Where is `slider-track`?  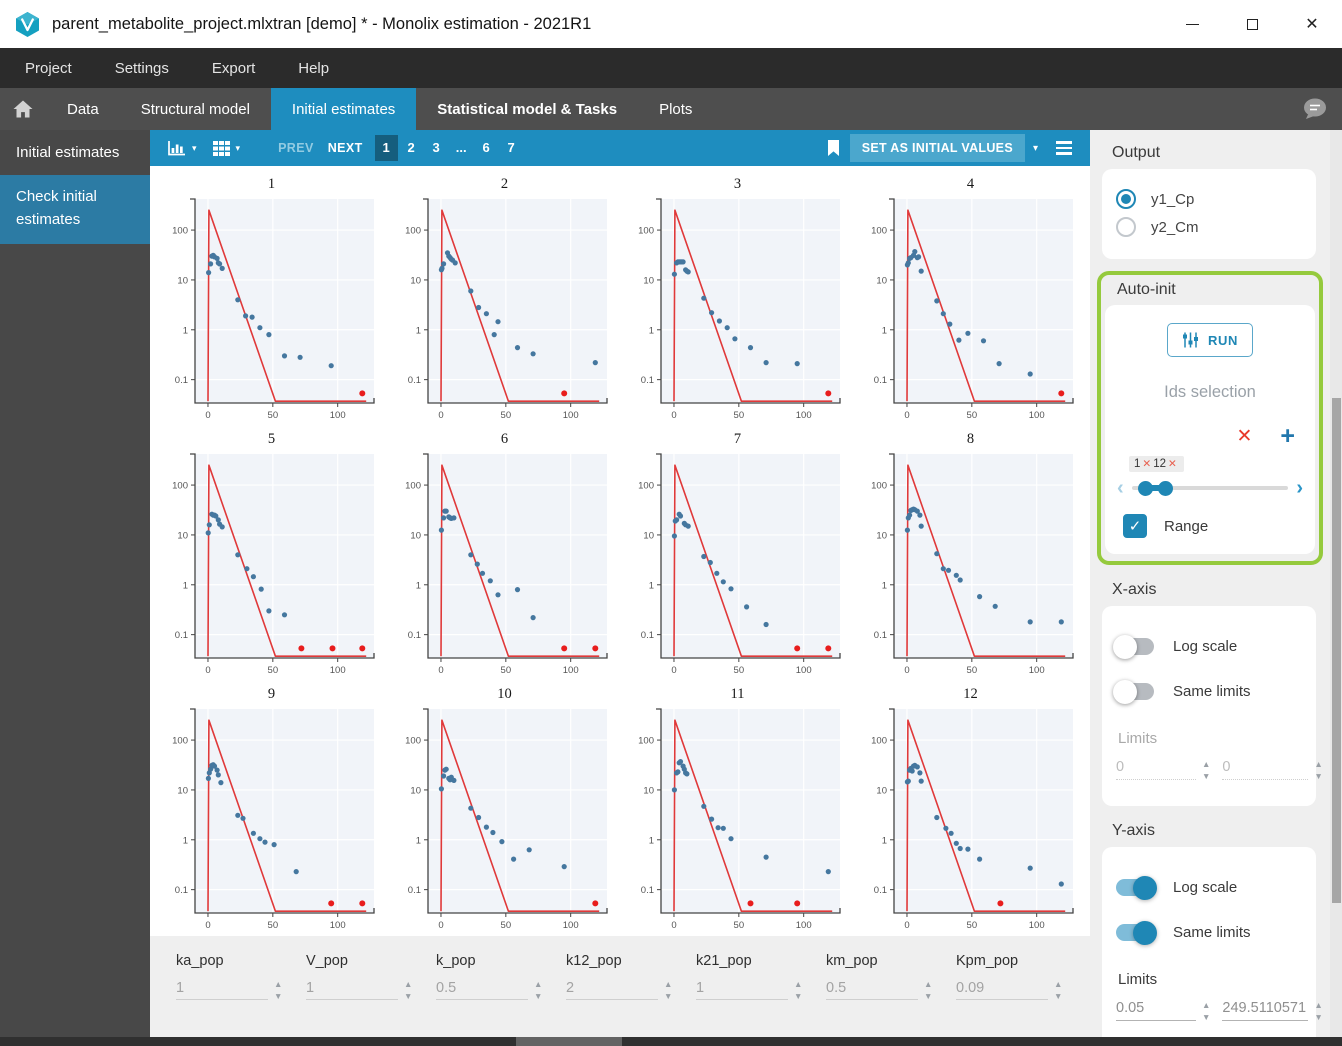
slider-track is located at coordinates (1210, 488).